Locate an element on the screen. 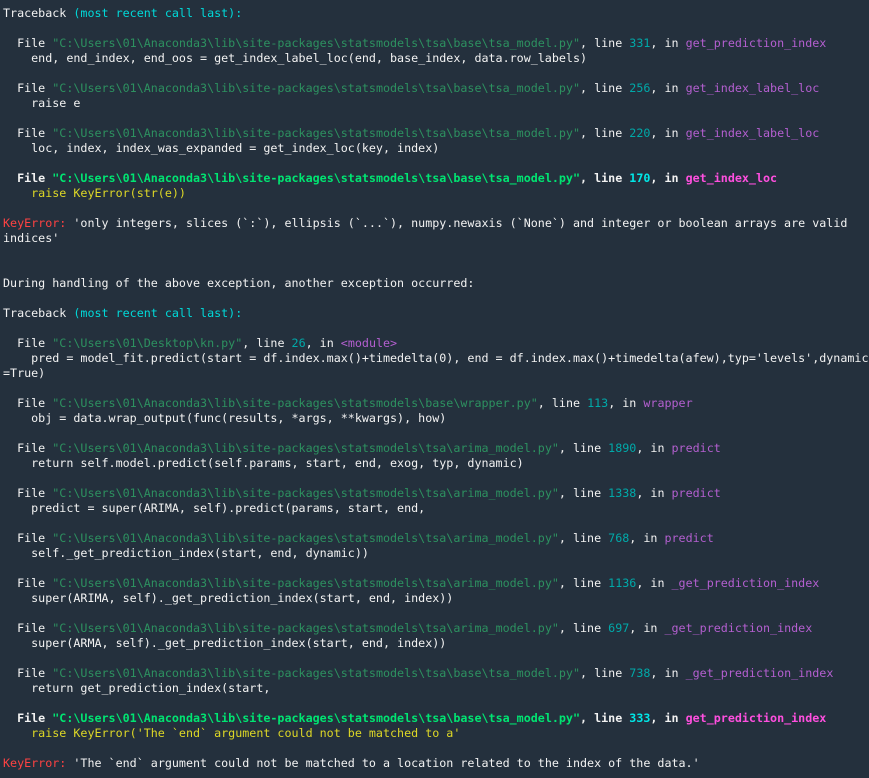 This screenshot has width=869, height=778. function-name: wrapper is located at coordinates (668, 403).